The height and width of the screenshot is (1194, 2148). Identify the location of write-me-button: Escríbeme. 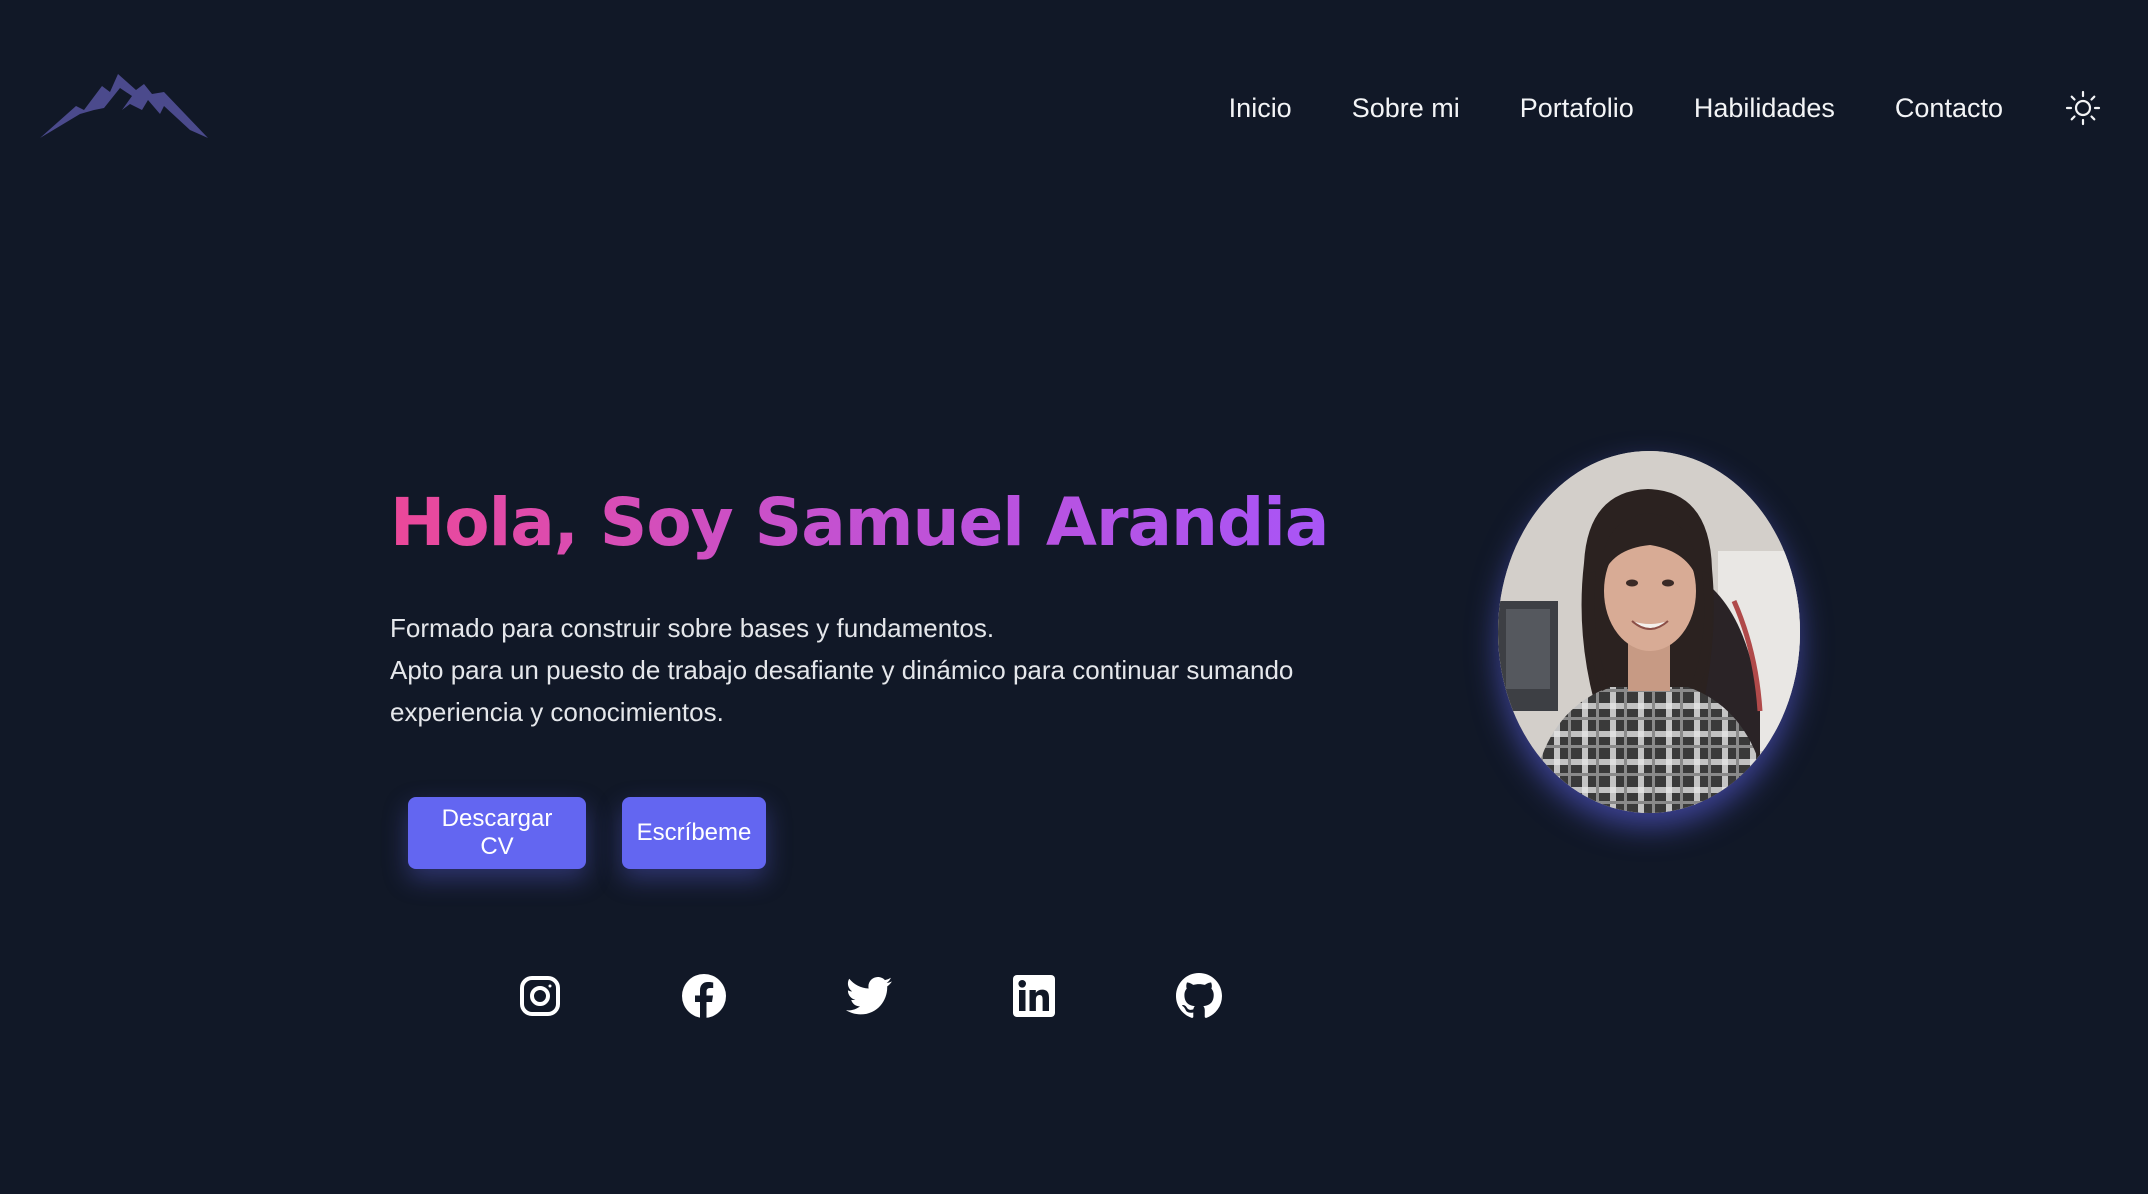
(694, 833).